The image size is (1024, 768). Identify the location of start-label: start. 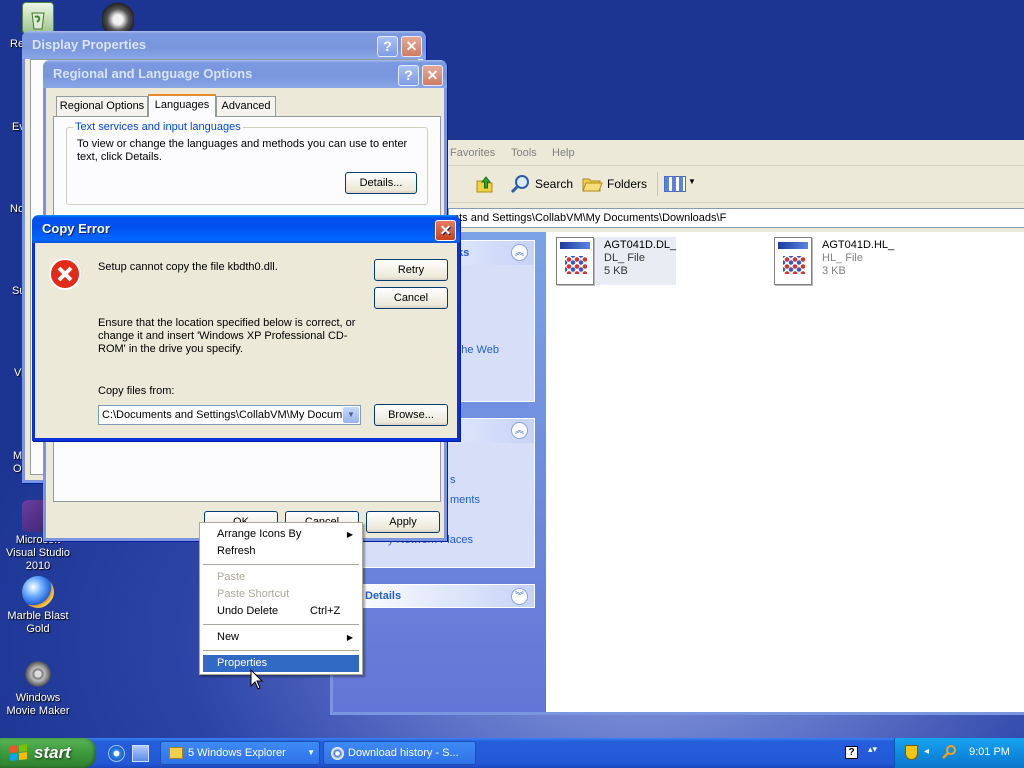
(52, 752).